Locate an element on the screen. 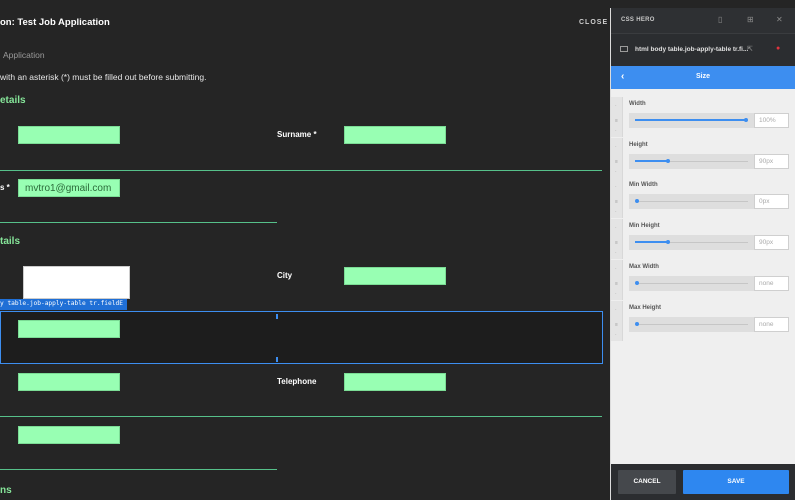 The image size is (800, 500). cancel-button: CANCEL is located at coordinates (647, 482).